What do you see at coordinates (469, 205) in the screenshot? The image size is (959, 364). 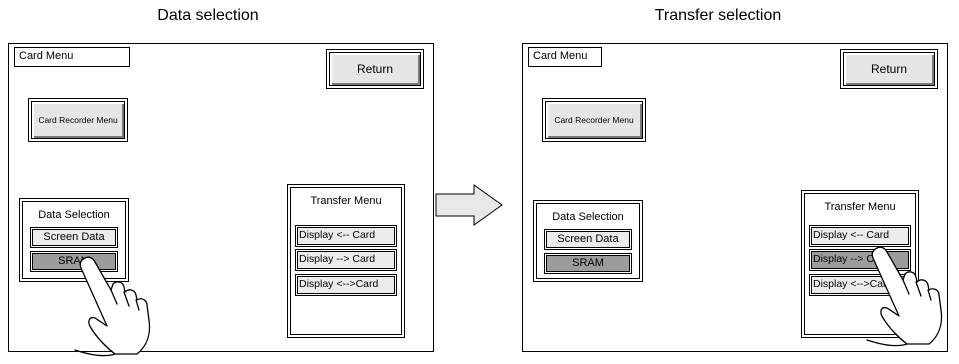 I see `right-arrow-icon` at bounding box center [469, 205].